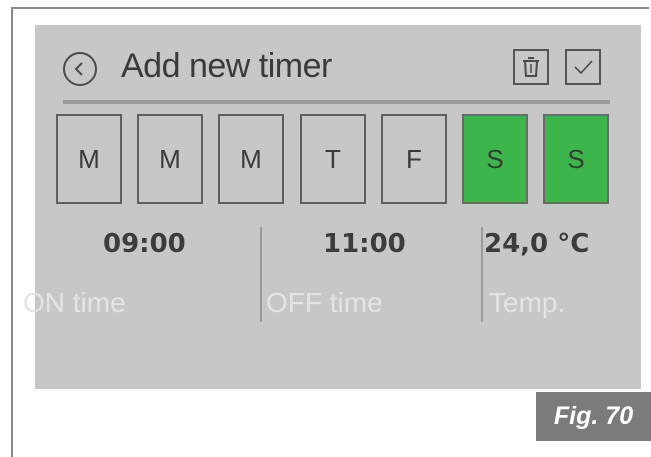 The height and width of the screenshot is (457, 651). I want to click on day-toggle-1: M, so click(89, 159).